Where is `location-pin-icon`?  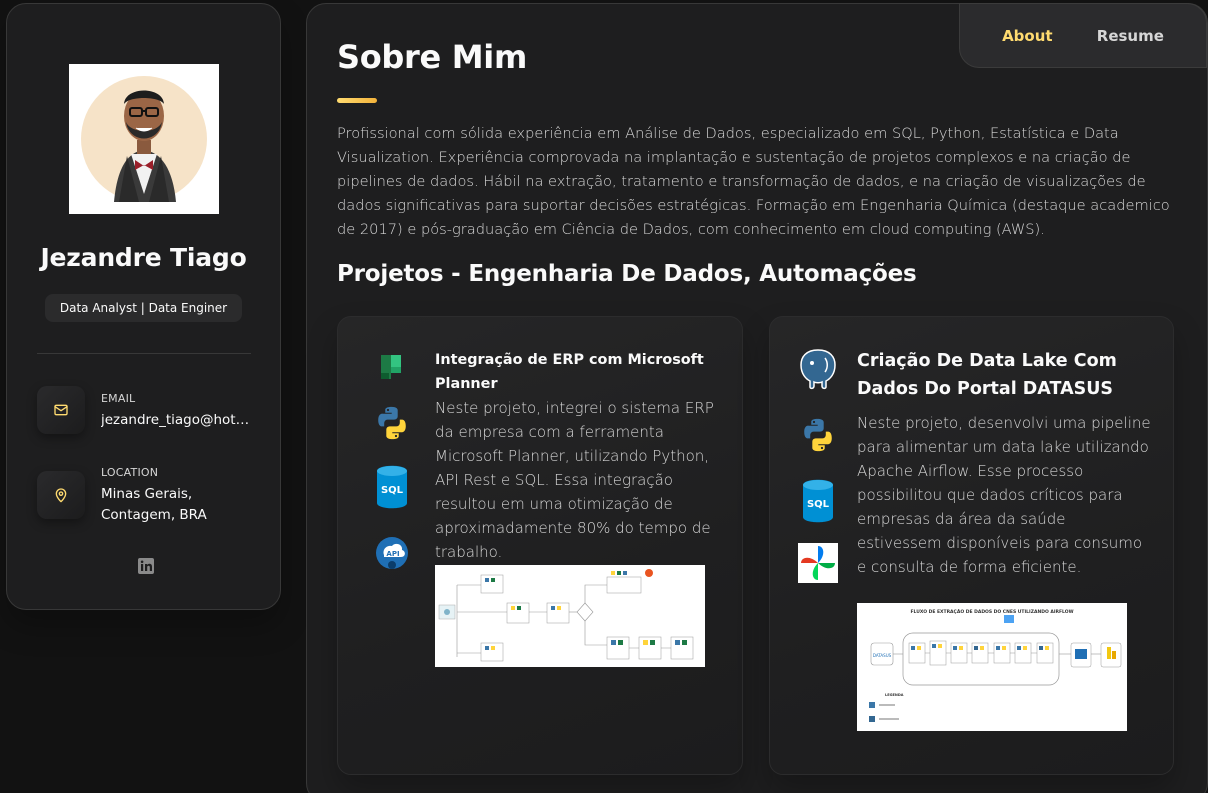 location-pin-icon is located at coordinates (61, 495).